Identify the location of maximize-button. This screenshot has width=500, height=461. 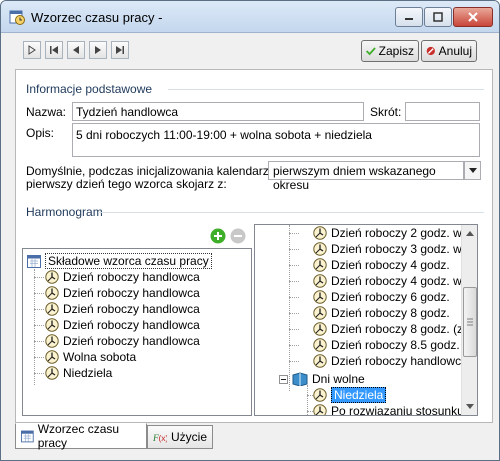
(438, 17).